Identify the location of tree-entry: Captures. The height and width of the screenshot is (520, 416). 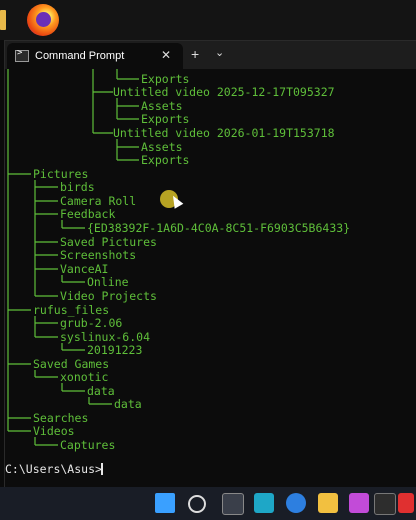
(88, 445).